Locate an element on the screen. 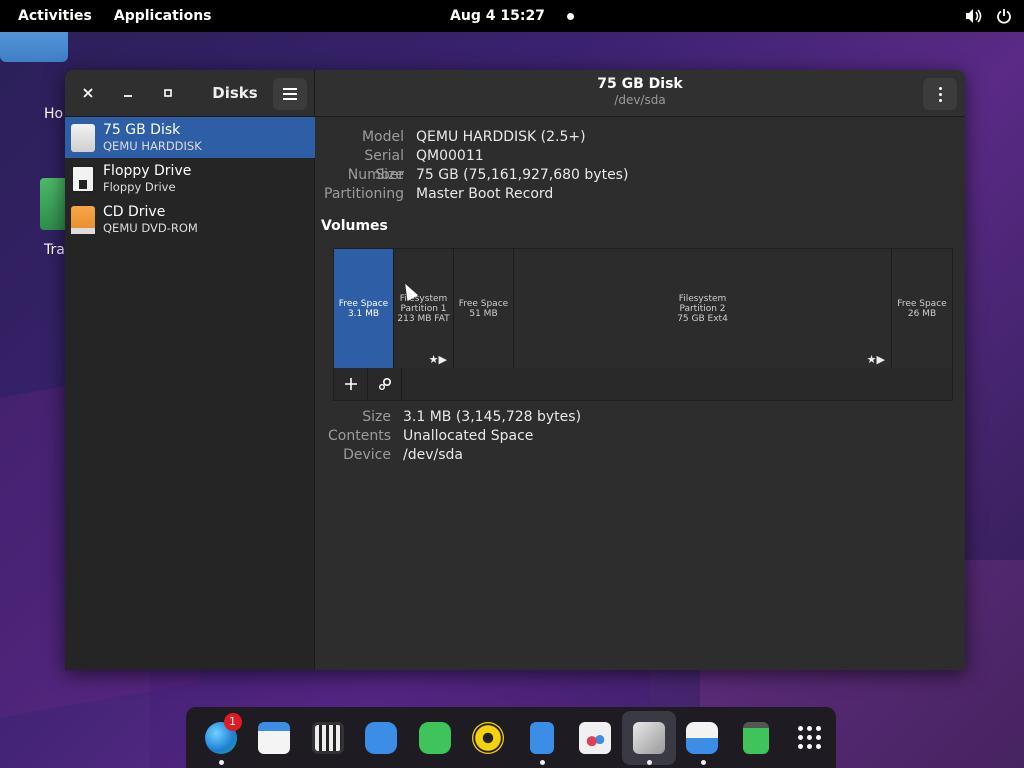  trash-label: Tra is located at coordinates (54, 250).